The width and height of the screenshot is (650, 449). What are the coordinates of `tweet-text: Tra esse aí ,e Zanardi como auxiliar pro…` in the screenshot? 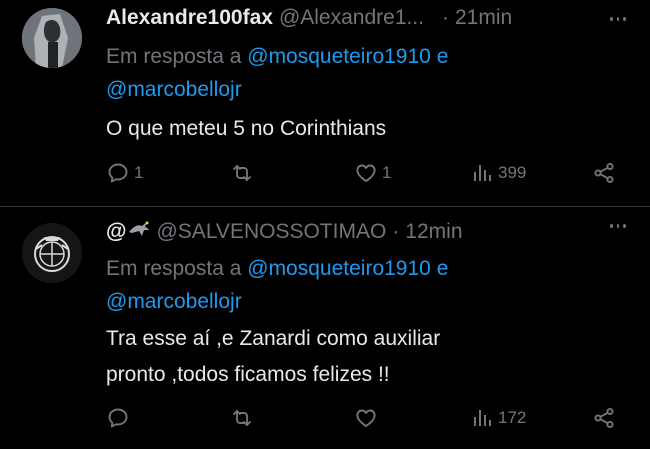 It's located at (273, 357).